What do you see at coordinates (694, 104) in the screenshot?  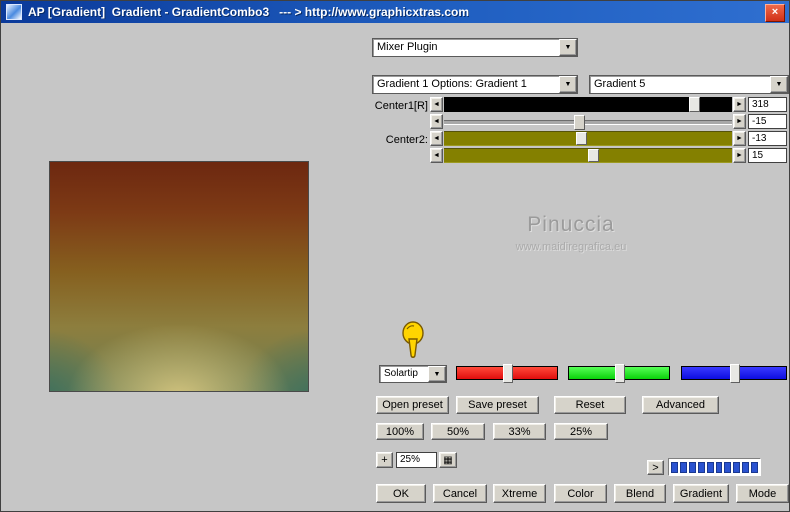 I see `center1-slider-thumb` at bounding box center [694, 104].